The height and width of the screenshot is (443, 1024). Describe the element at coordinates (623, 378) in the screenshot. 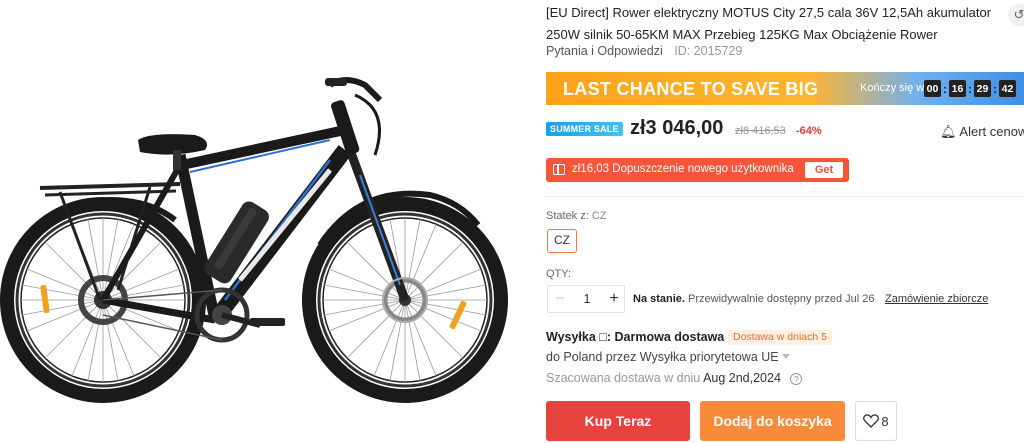

I see `eta-label: Szacowana dostawa w dniu` at that location.